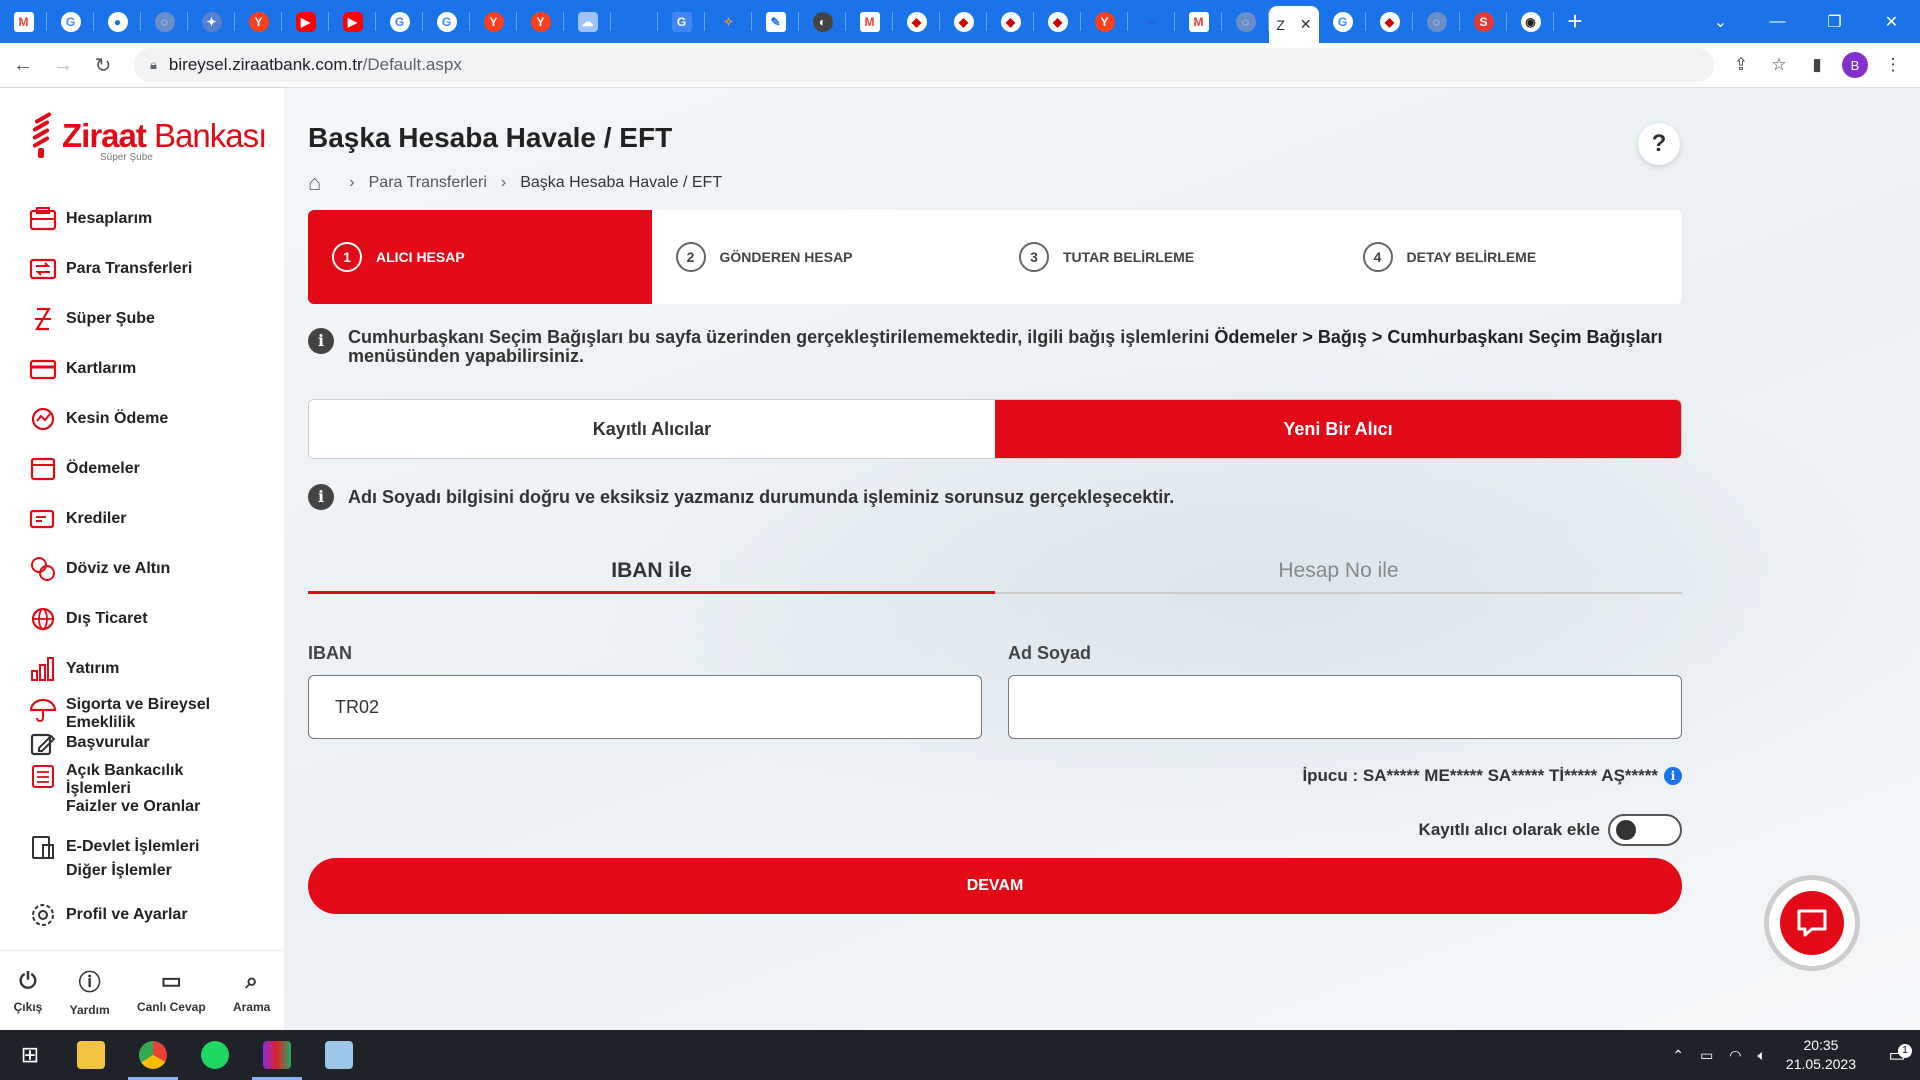 The width and height of the screenshot is (1920, 1080). Describe the element at coordinates (775, 21) in the screenshot. I see `tab-site: ✎` at that location.